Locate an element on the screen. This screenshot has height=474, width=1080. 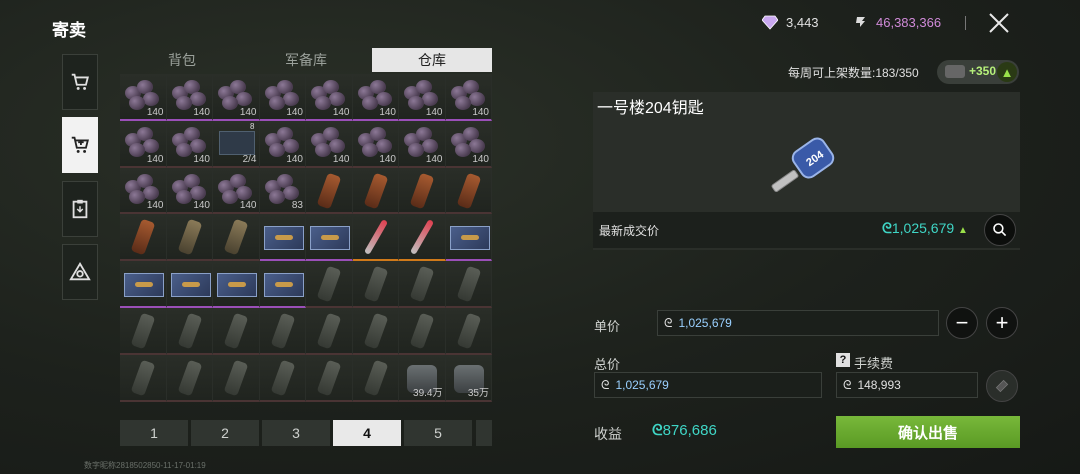
inventory-slot: 39.4万 is located at coordinates (422, 378).